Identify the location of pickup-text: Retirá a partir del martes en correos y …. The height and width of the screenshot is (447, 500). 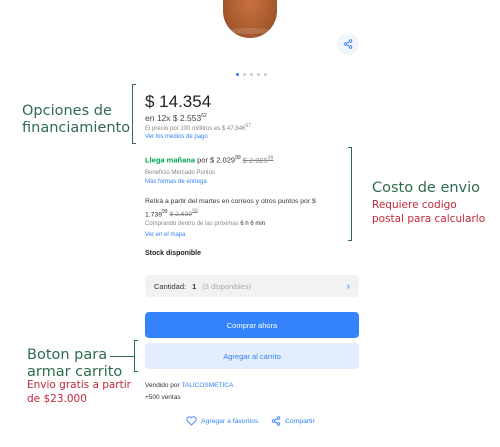
(230, 201).